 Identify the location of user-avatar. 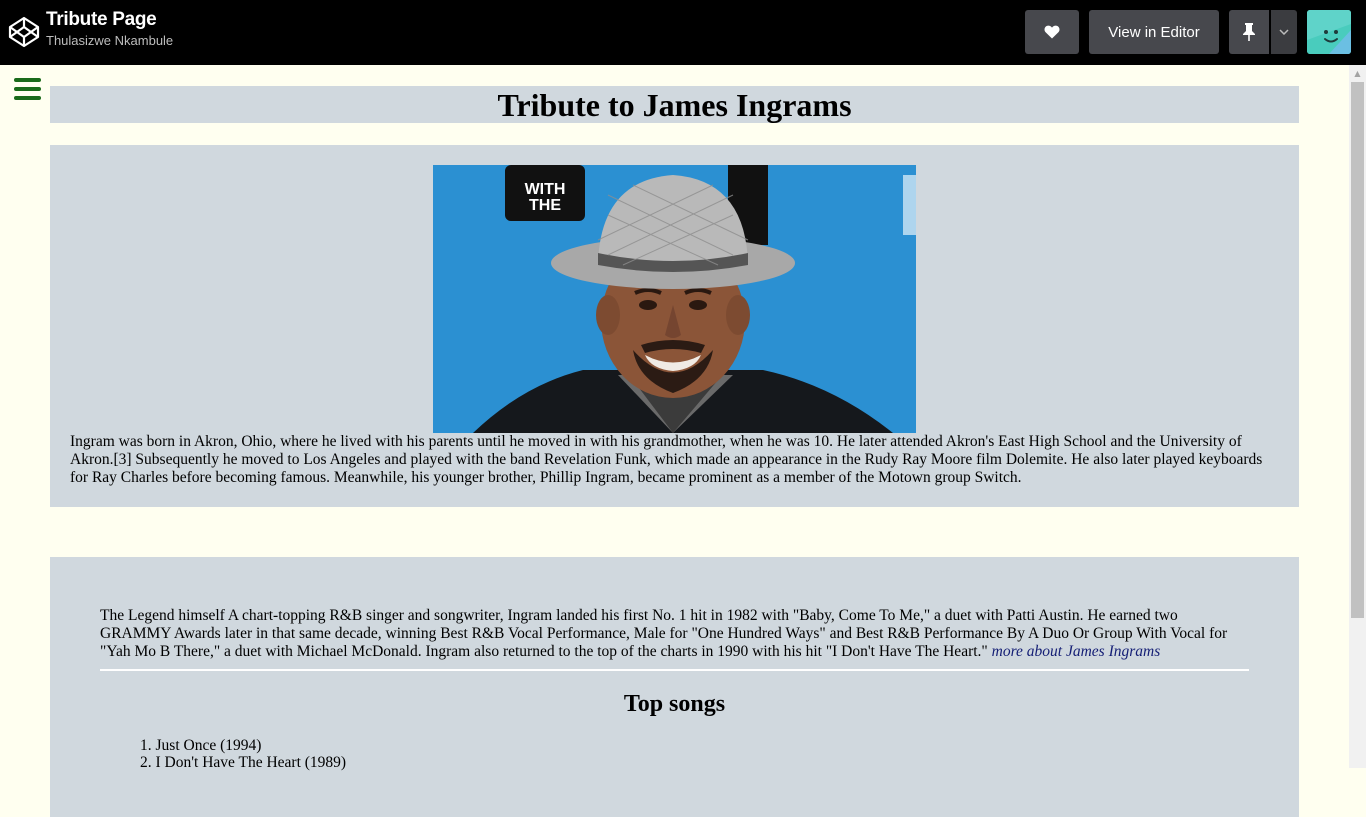
(1329, 32).